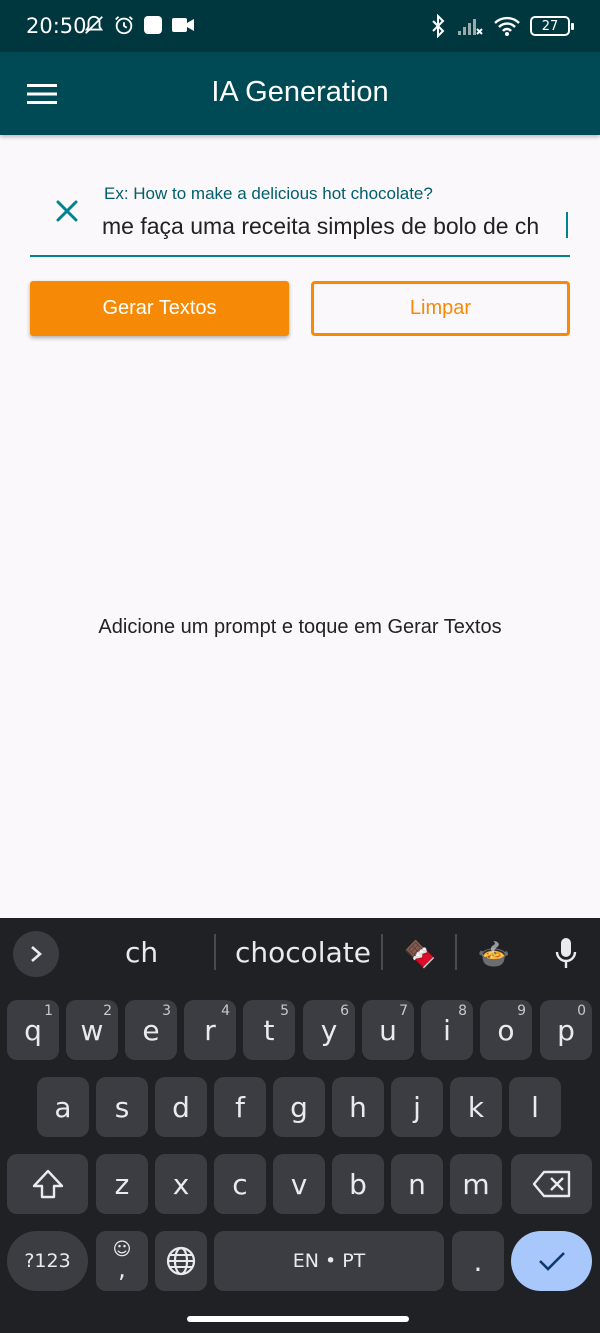 This screenshot has width=600, height=1333. Describe the element at coordinates (420, 954) in the screenshot. I see `emoji-suggestion-chocolate: 🍫` at that location.